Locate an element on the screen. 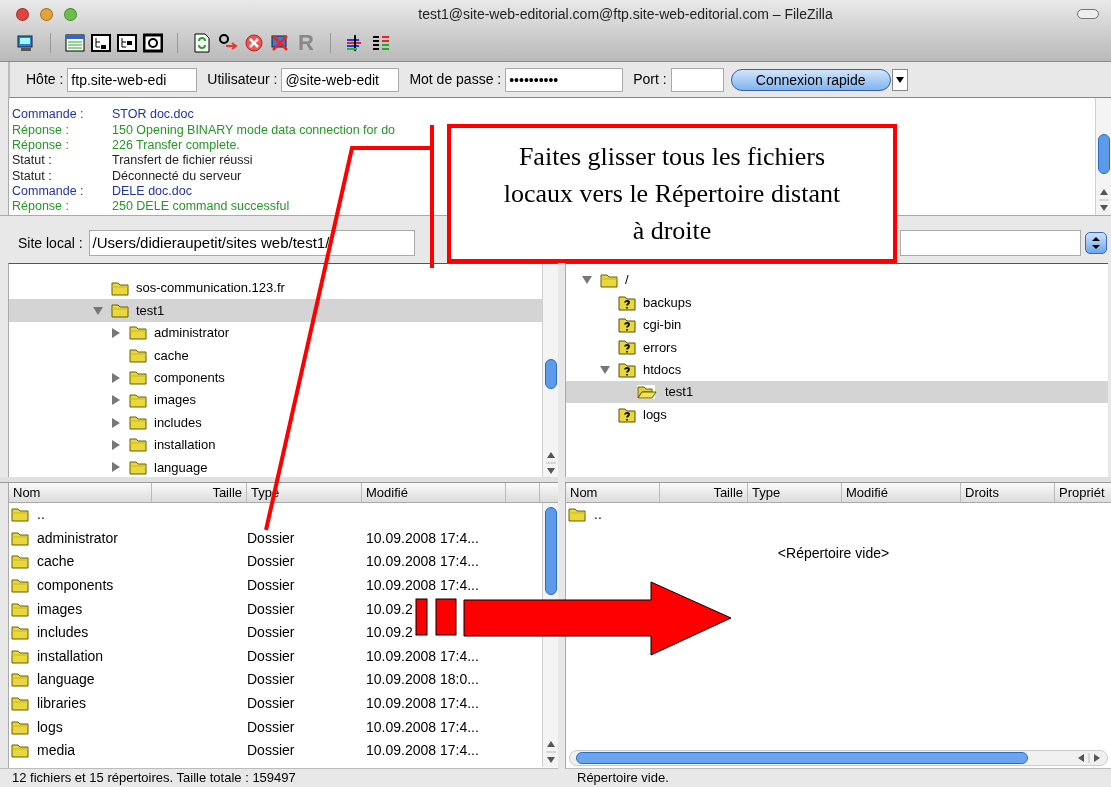  file-name: cache is located at coordinates (56, 562).